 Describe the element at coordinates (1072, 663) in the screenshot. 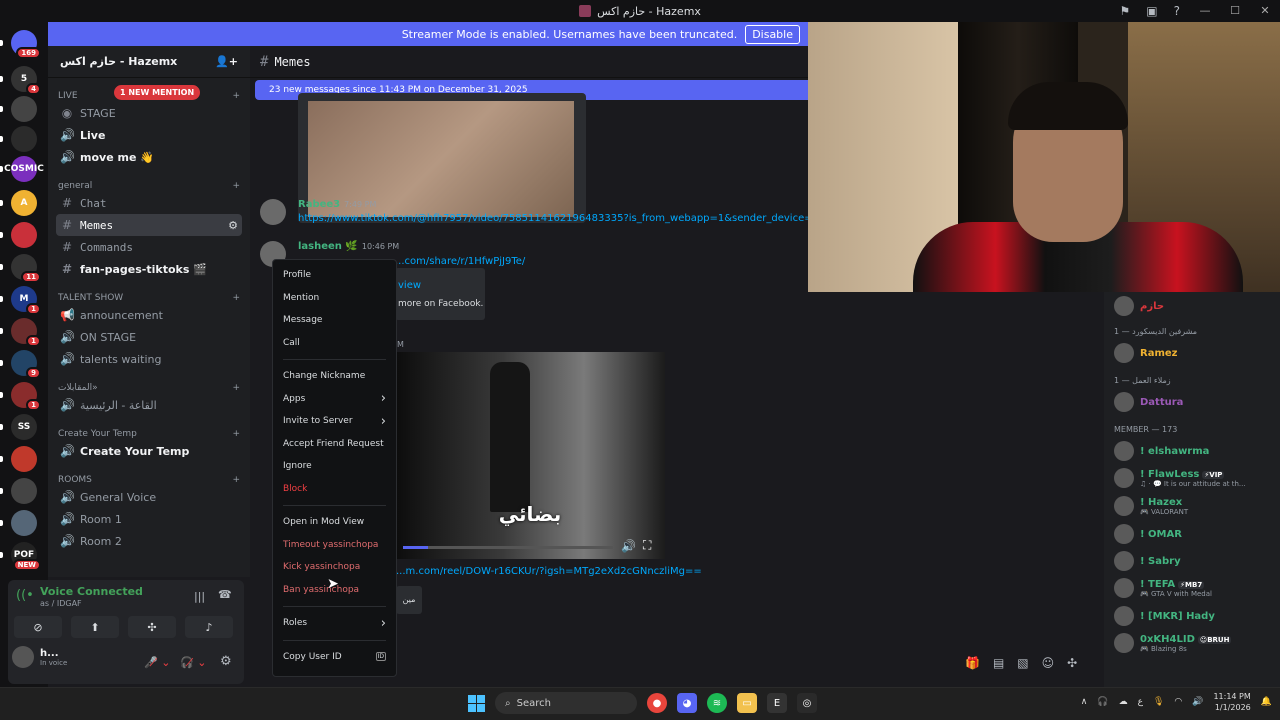

I see `apps-icon: ✣` at that location.